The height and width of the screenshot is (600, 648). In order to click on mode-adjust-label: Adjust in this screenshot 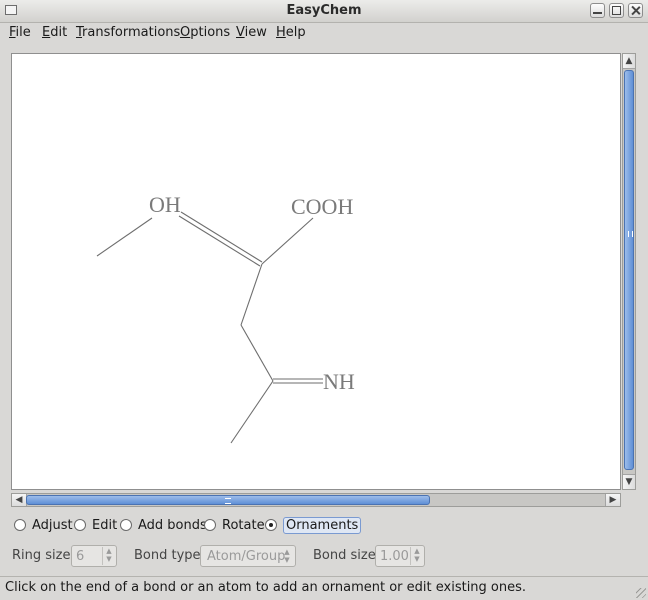, I will do `click(52, 525)`.